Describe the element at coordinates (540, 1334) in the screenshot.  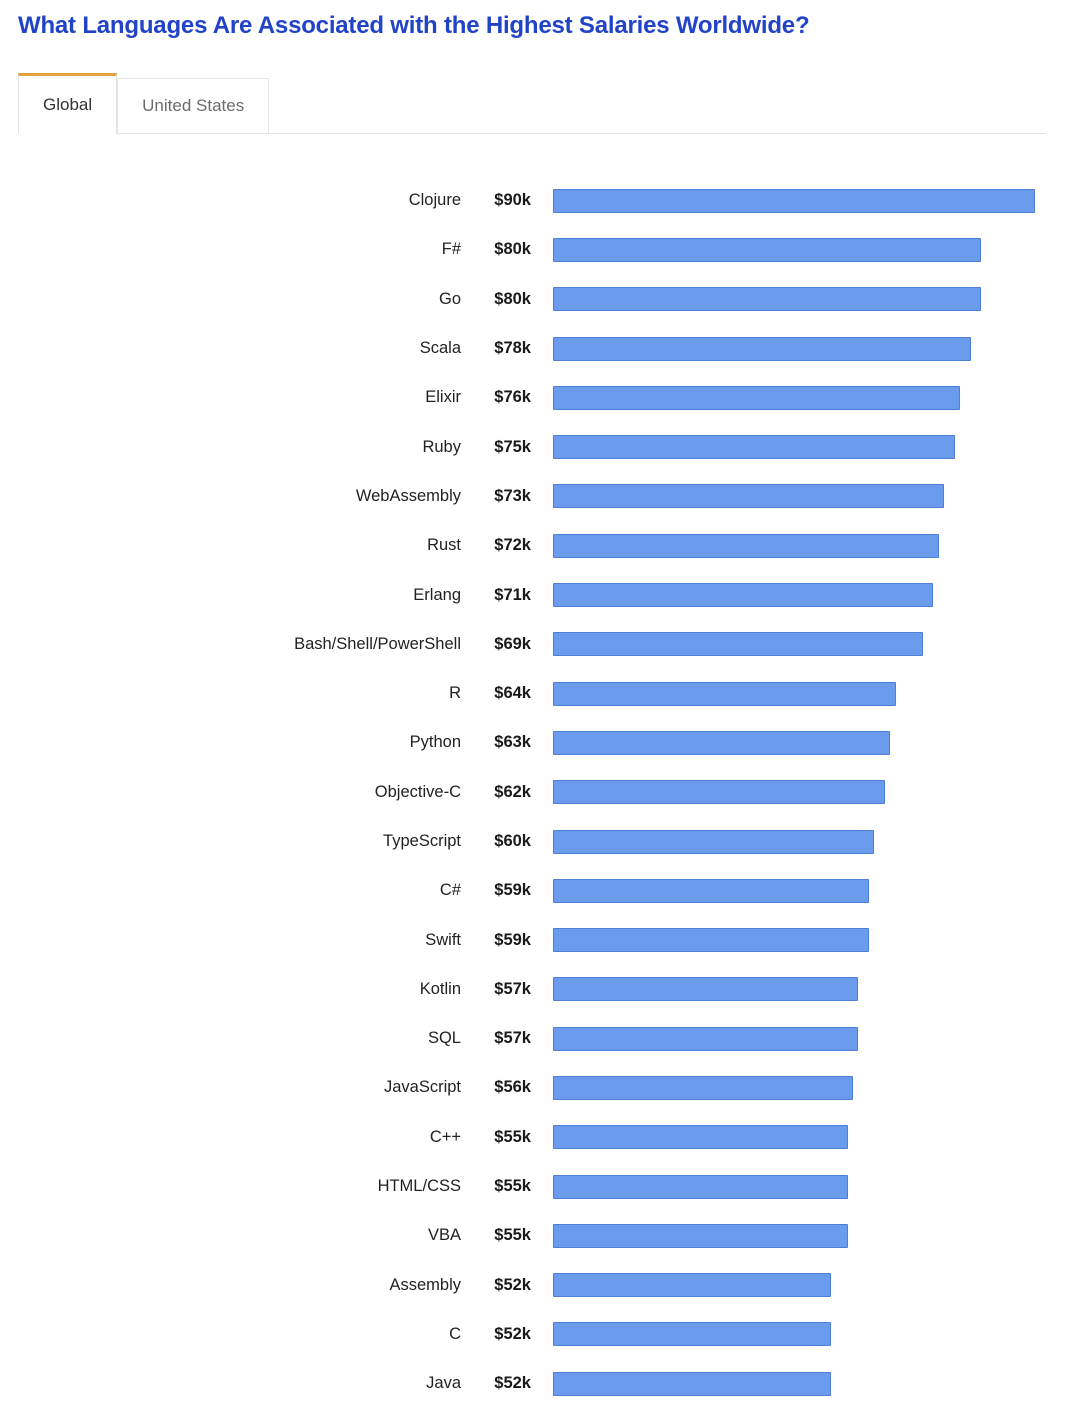
I see `chart-row: C $52k` at that location.